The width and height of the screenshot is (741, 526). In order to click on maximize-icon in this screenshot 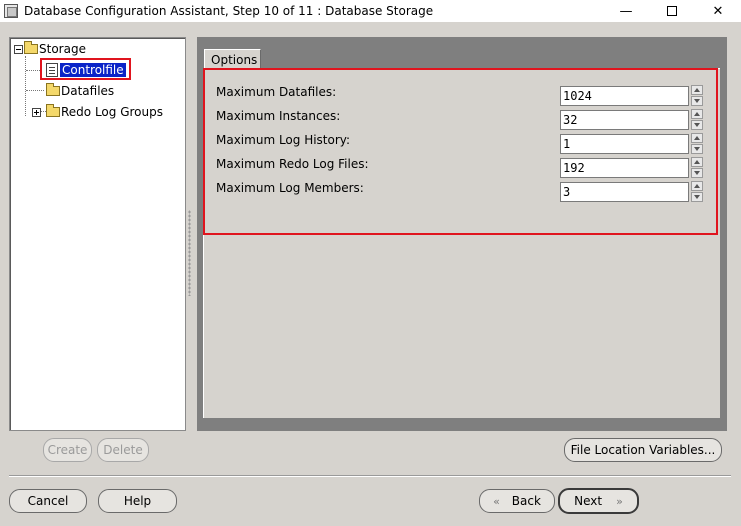, I will do `click(672, 11)`.